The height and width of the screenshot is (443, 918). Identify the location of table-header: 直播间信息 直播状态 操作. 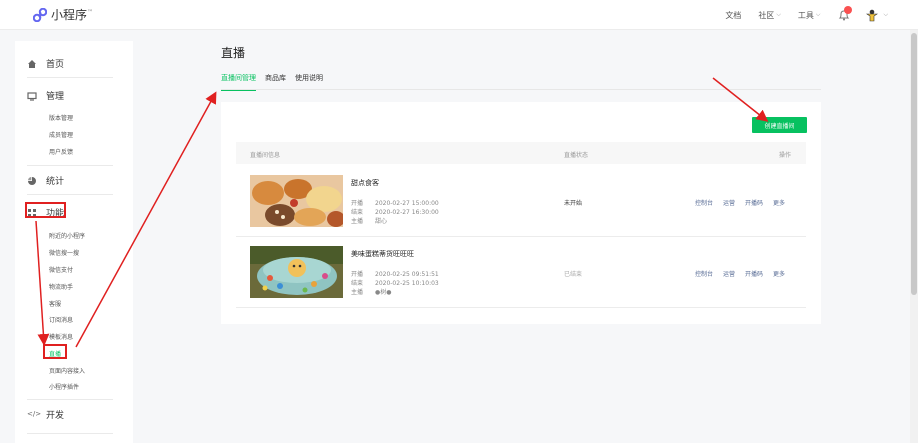
(521, 153).